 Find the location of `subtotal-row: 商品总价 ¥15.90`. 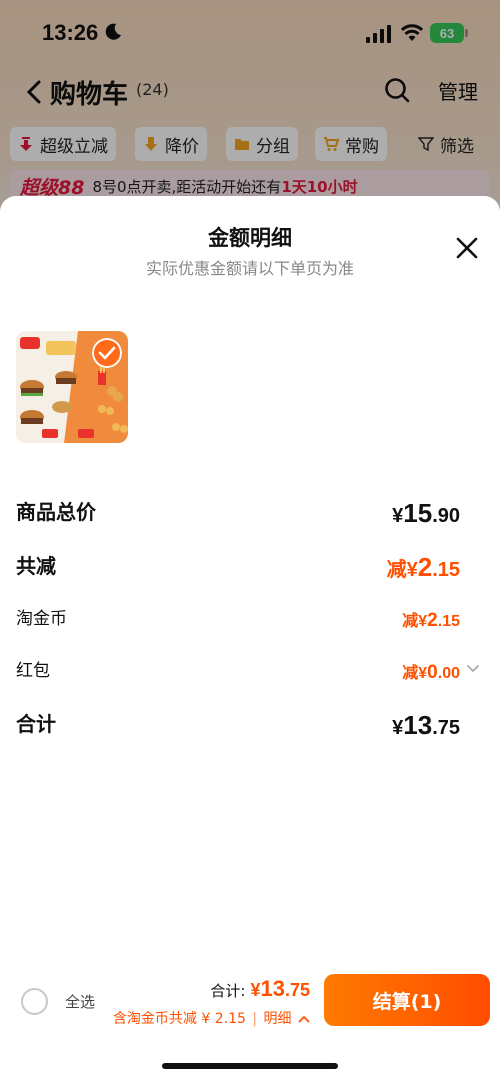

subtotal-row: 商品总价 ¥15.90 is located at coordinates (250, 514).